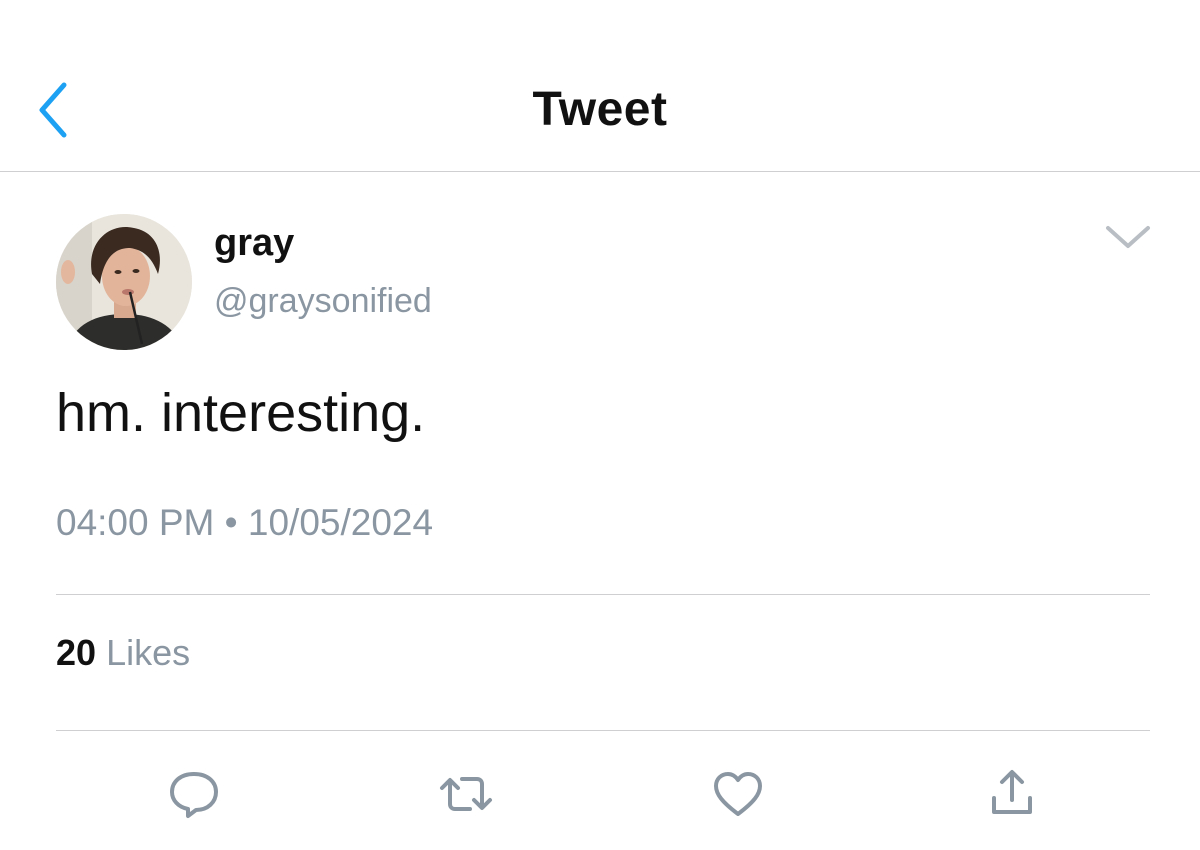 The height and width of the screenshot is (850, 1200). I want to click on retweet-icon, so click(466, 794).